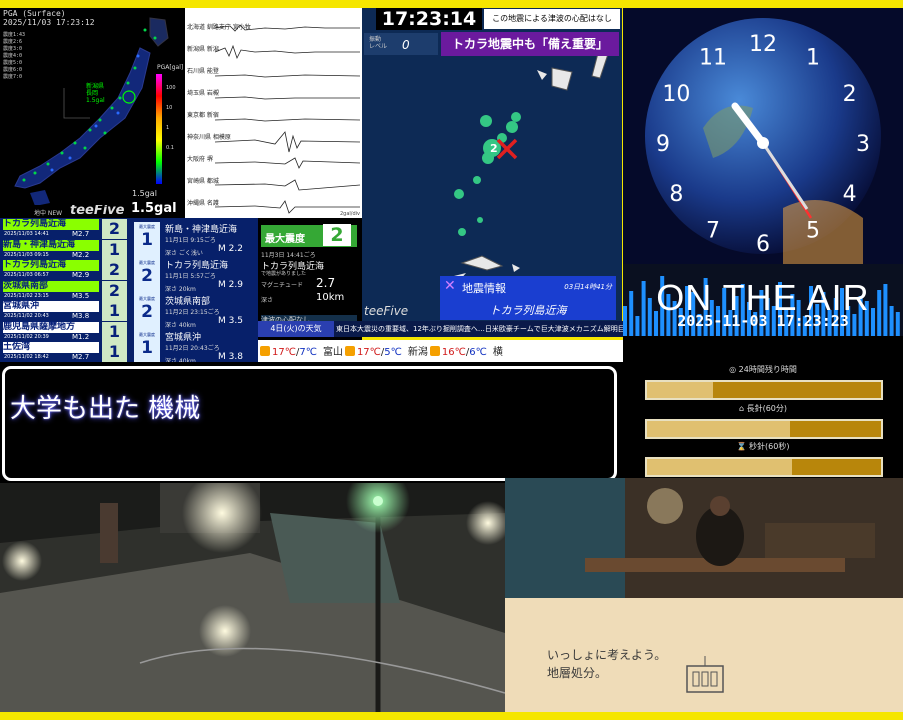  I want to click on weather-city: 新潟, so click(417, 352).